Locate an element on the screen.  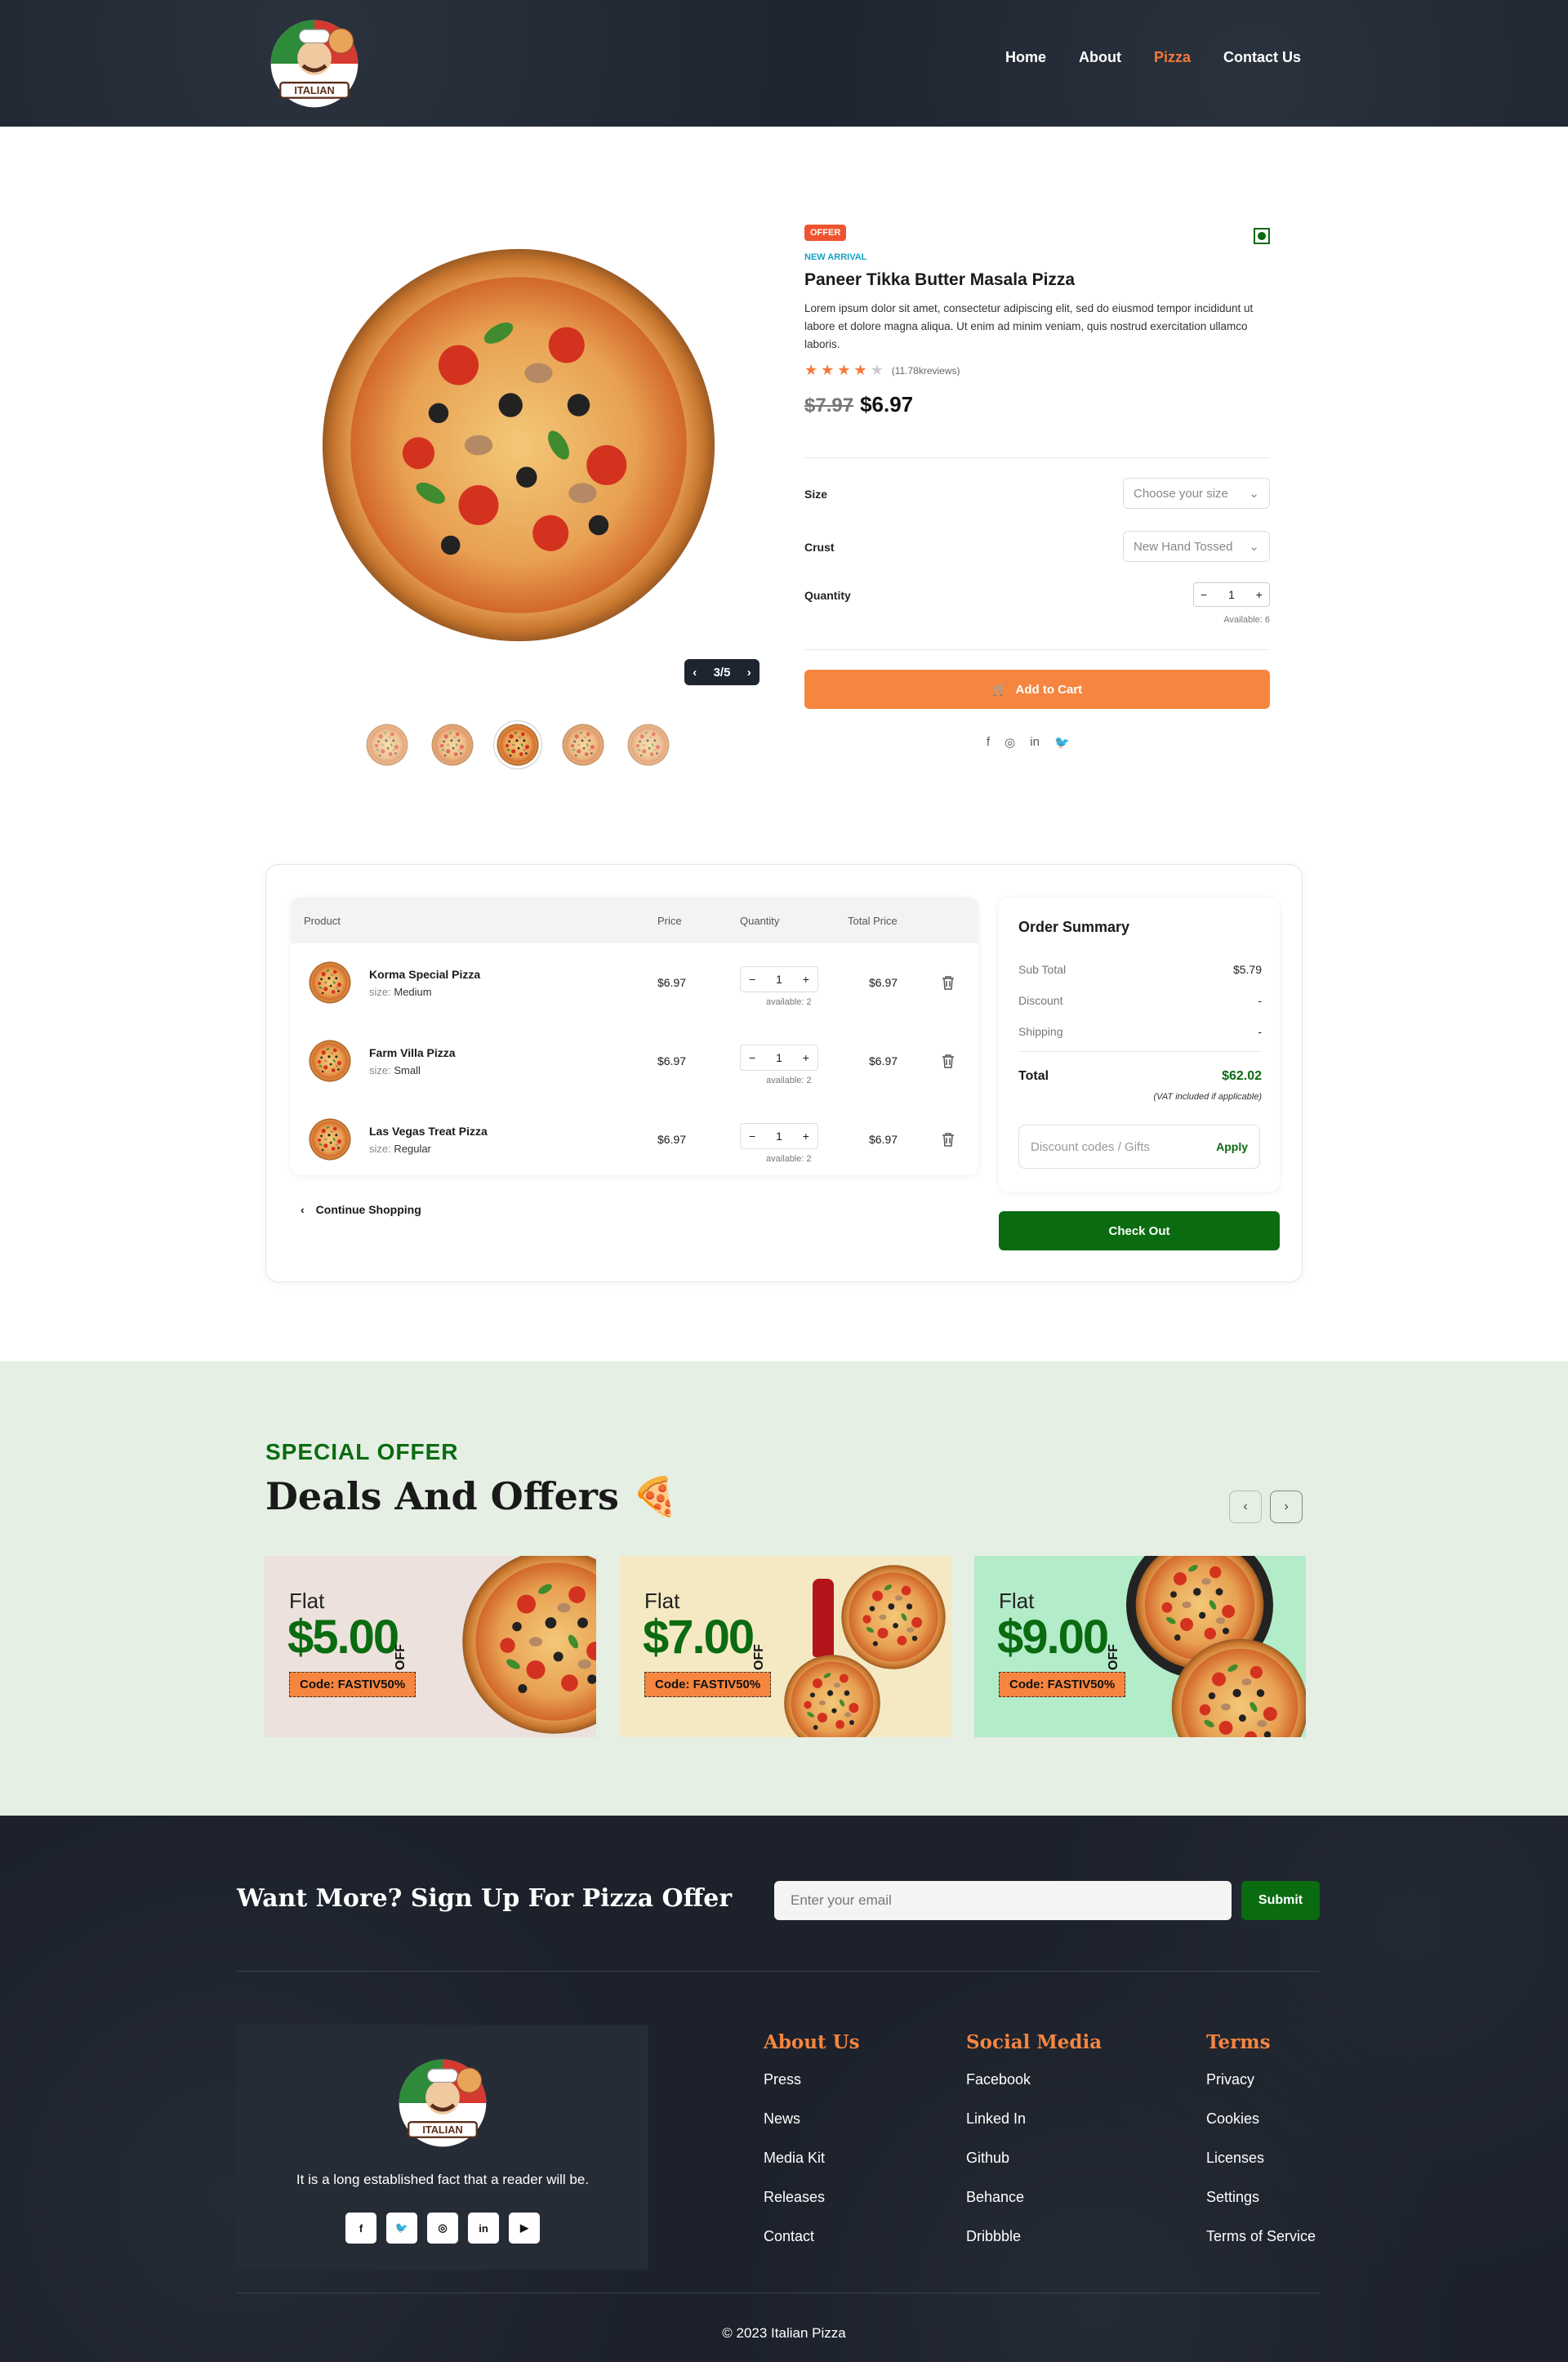
submit-button: Submit is located at coordinates (1280, 1900).